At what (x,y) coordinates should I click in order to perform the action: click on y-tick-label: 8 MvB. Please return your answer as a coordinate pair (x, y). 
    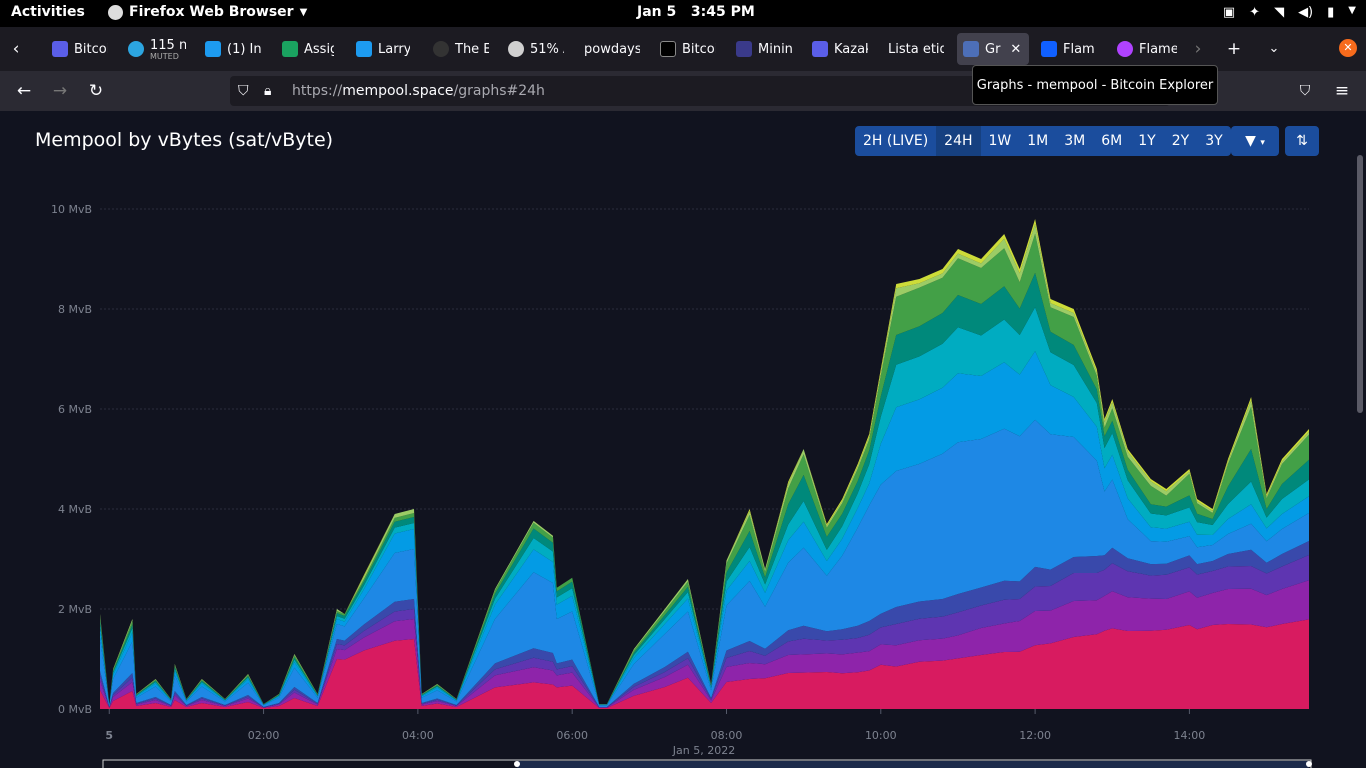
    Looking at the image, I should click on (75, 309).